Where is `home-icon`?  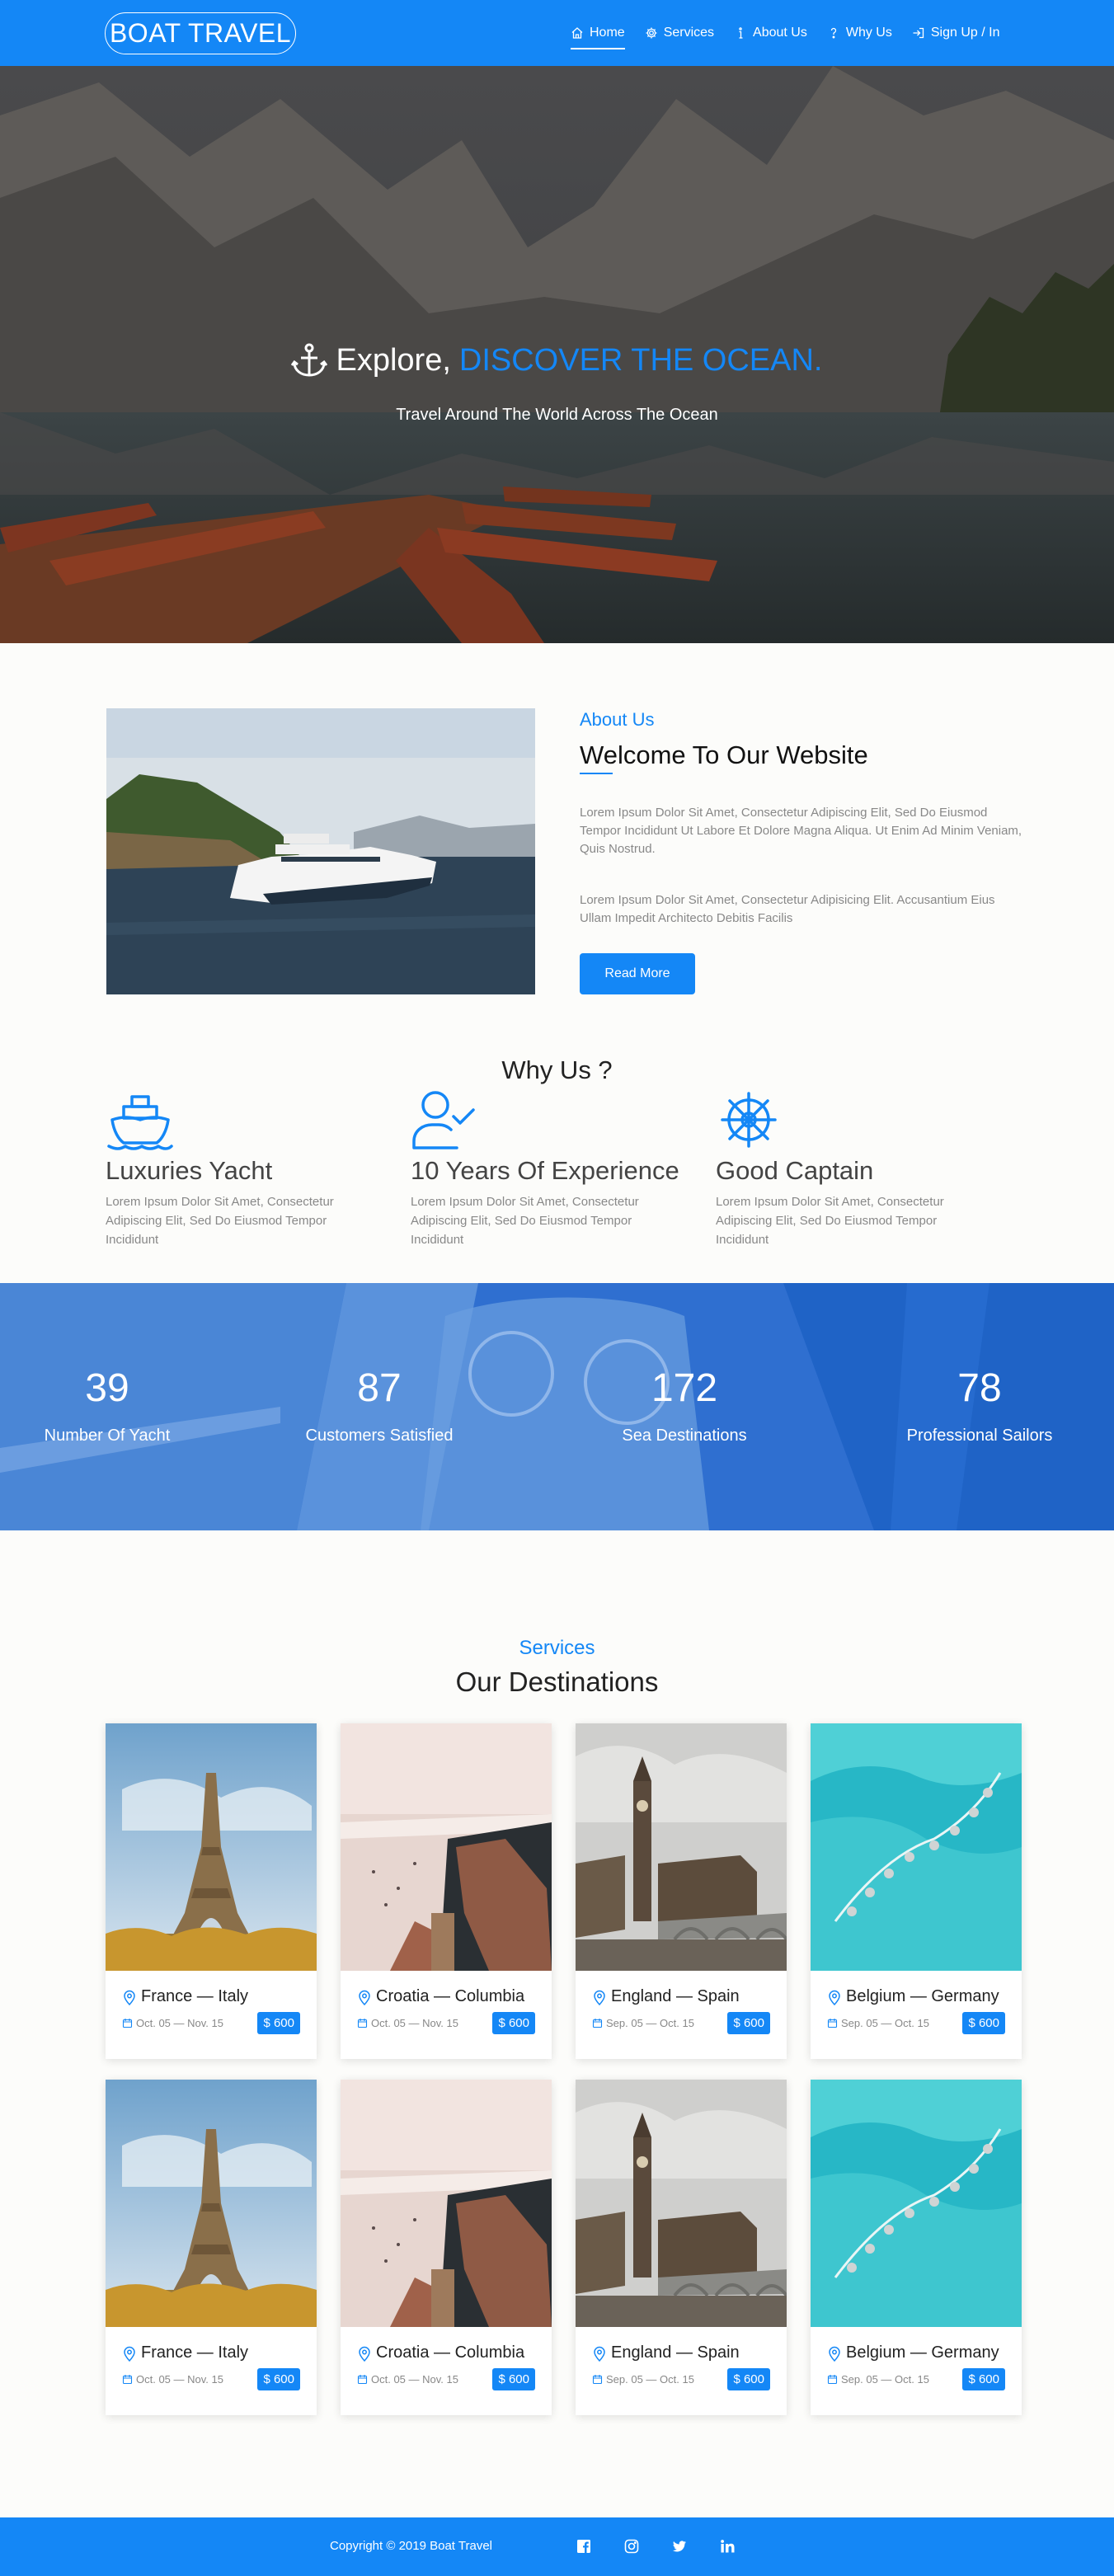
home-icon is located at coordinates (577, 33).